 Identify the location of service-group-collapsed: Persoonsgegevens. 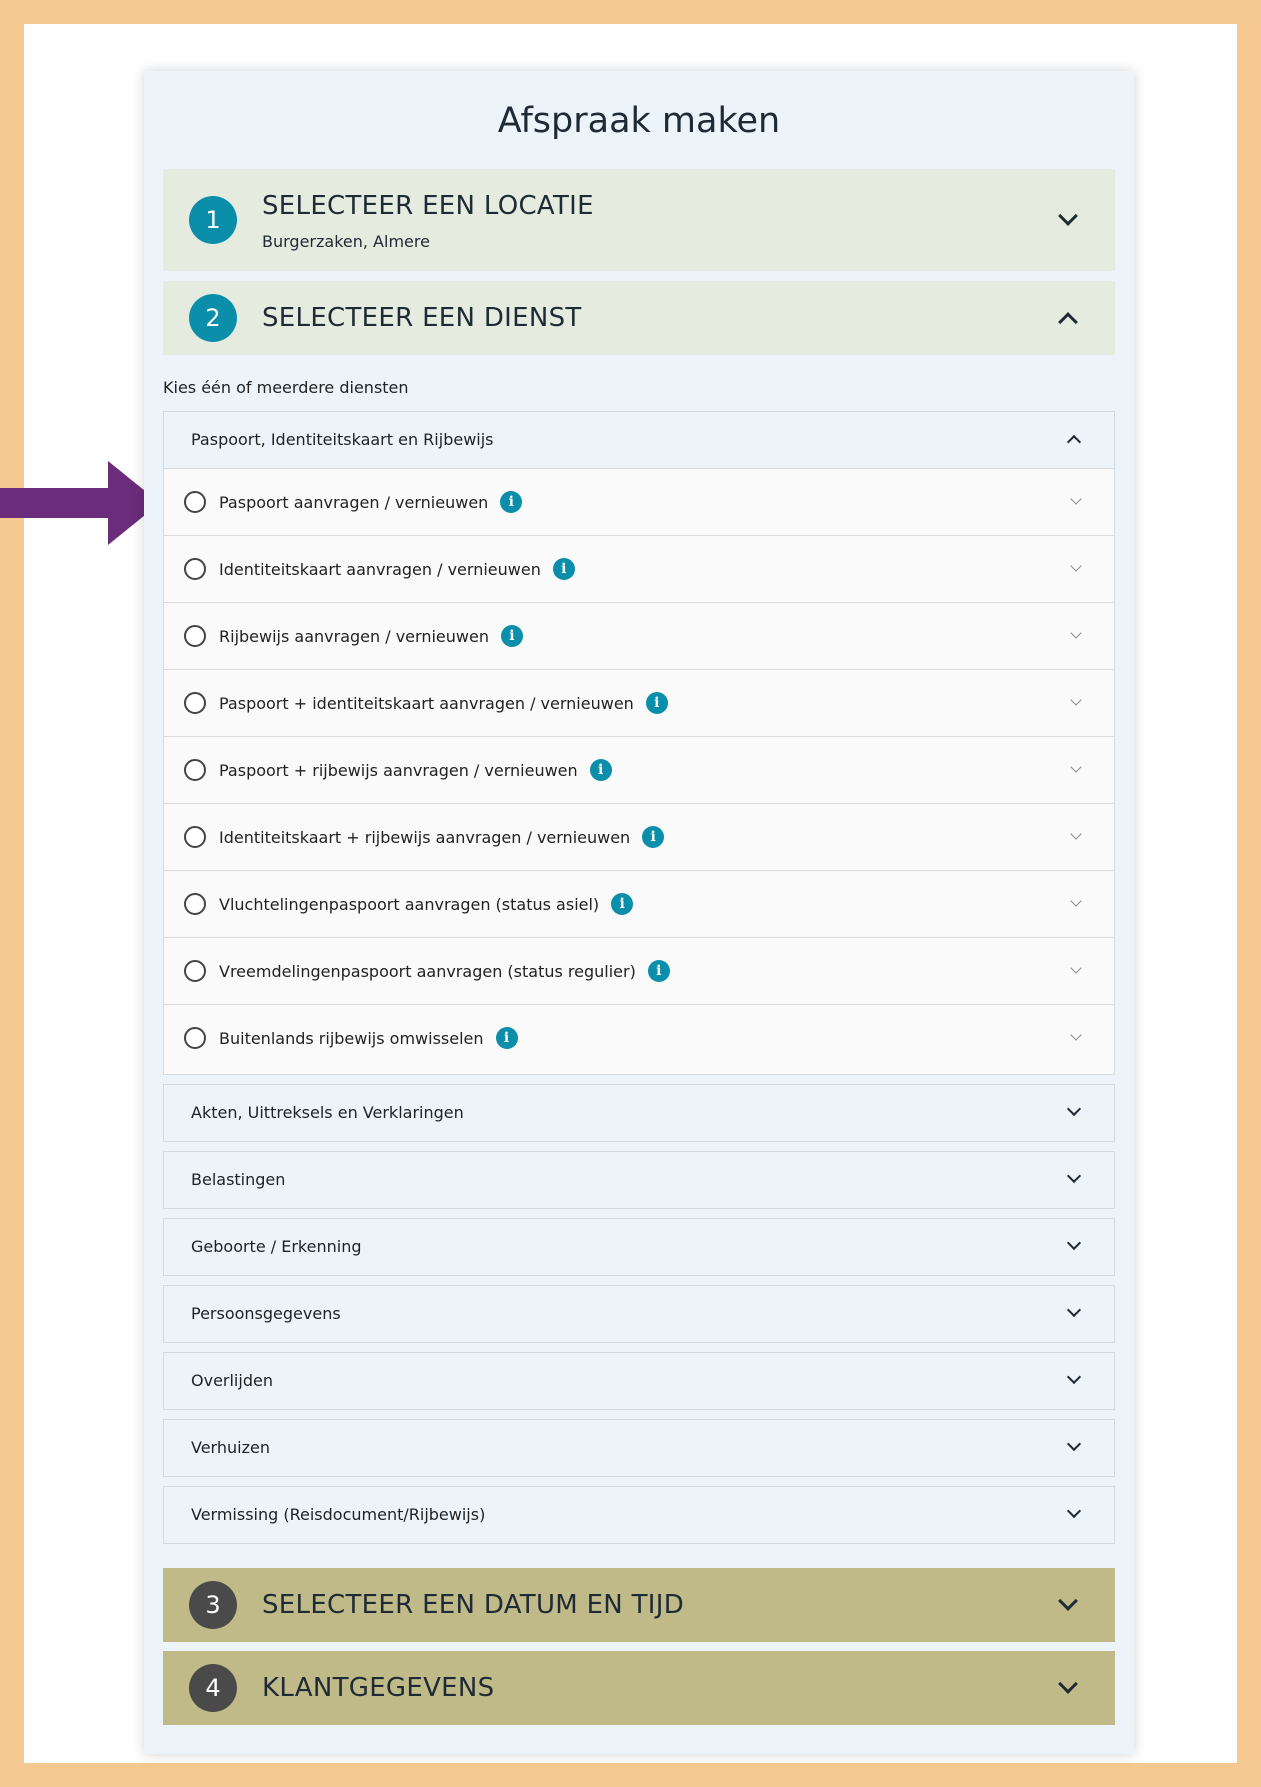
(639, 1314).